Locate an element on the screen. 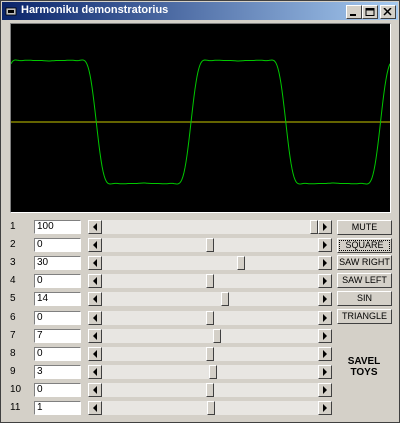 This screenshot has height=423, width=400. maximize-icon is located at coordinates (370, 12).